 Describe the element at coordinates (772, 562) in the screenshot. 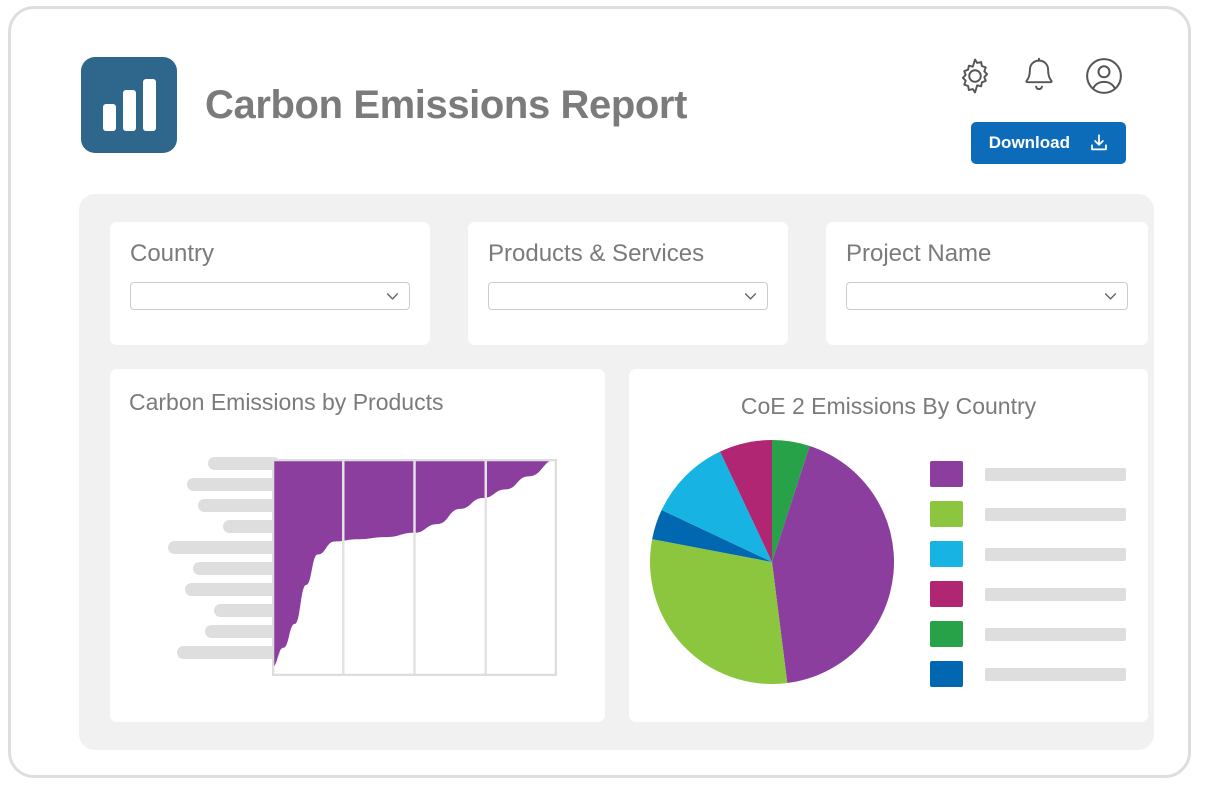

I see `pie-chart-country` at that location.